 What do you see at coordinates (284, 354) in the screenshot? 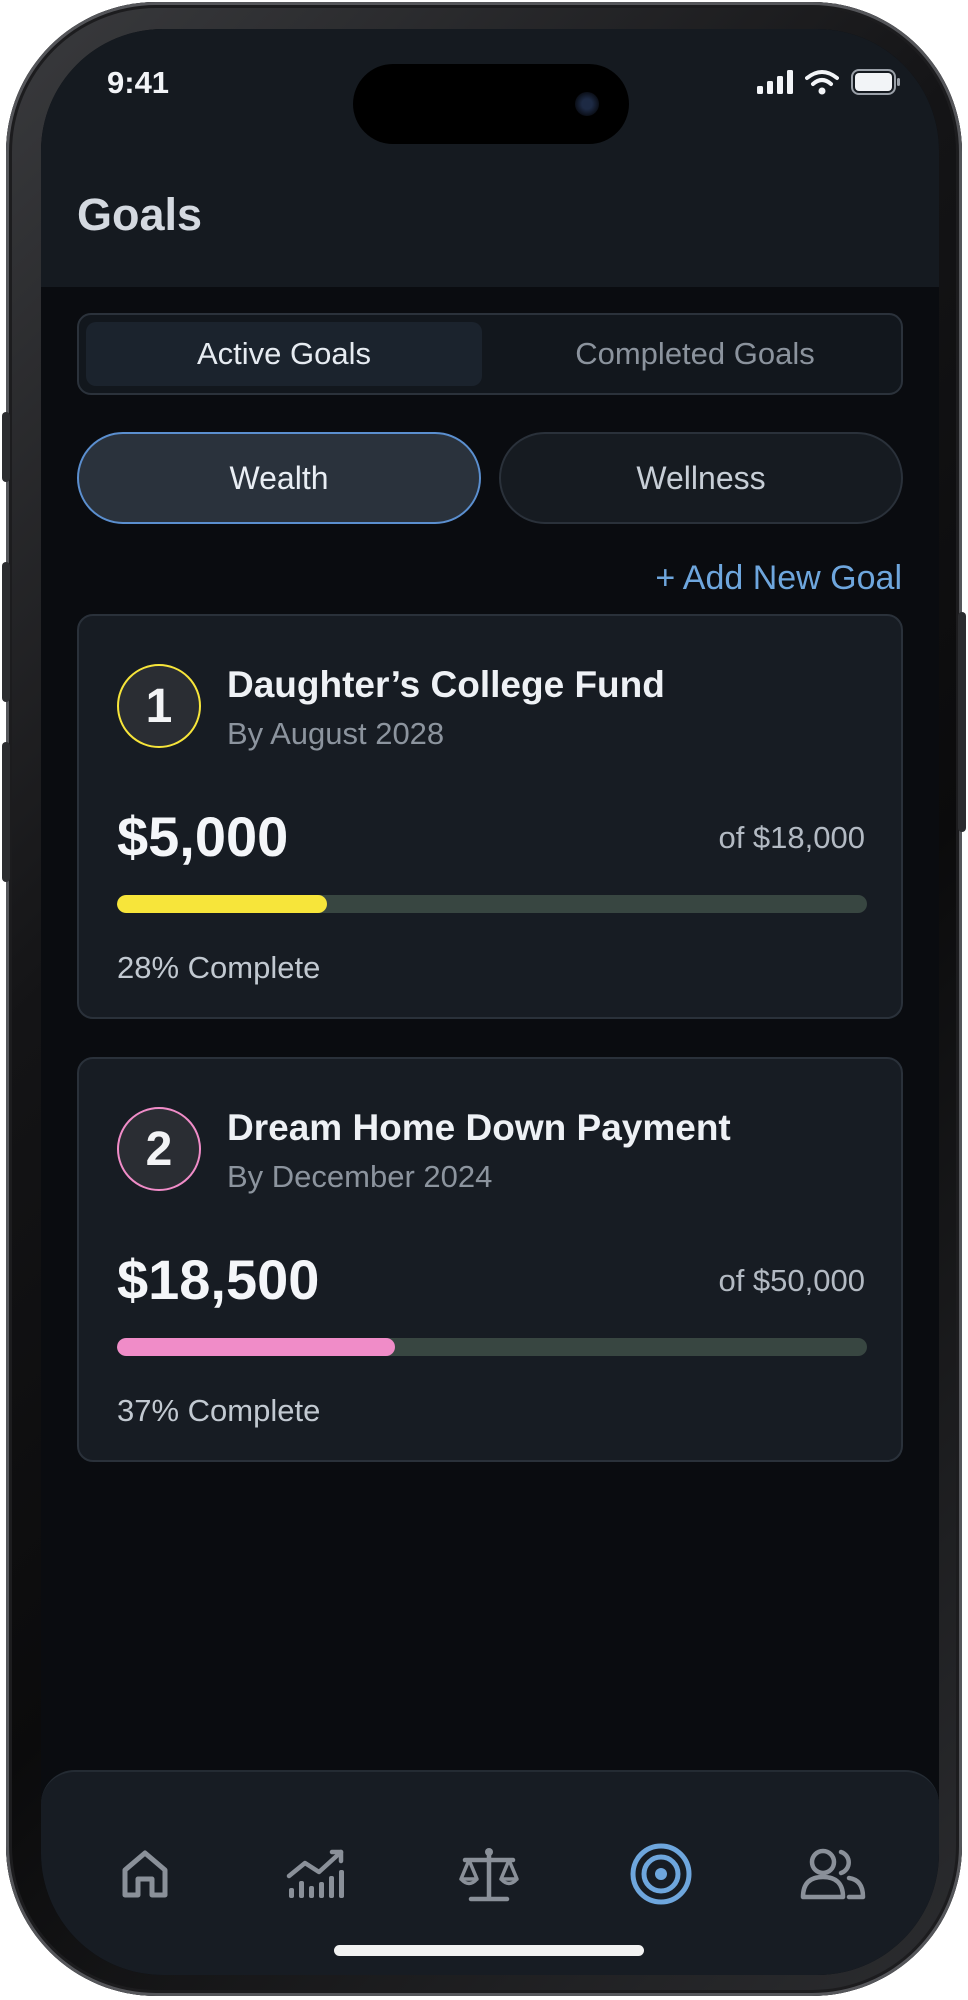
I see `tab-active-goals: Active Goals` at bounding box center [284, 354].